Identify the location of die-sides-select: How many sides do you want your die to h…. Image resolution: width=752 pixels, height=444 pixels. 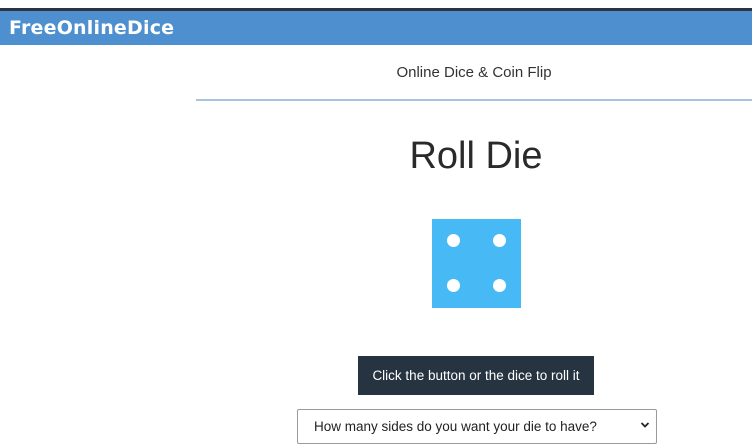
(477, 426).